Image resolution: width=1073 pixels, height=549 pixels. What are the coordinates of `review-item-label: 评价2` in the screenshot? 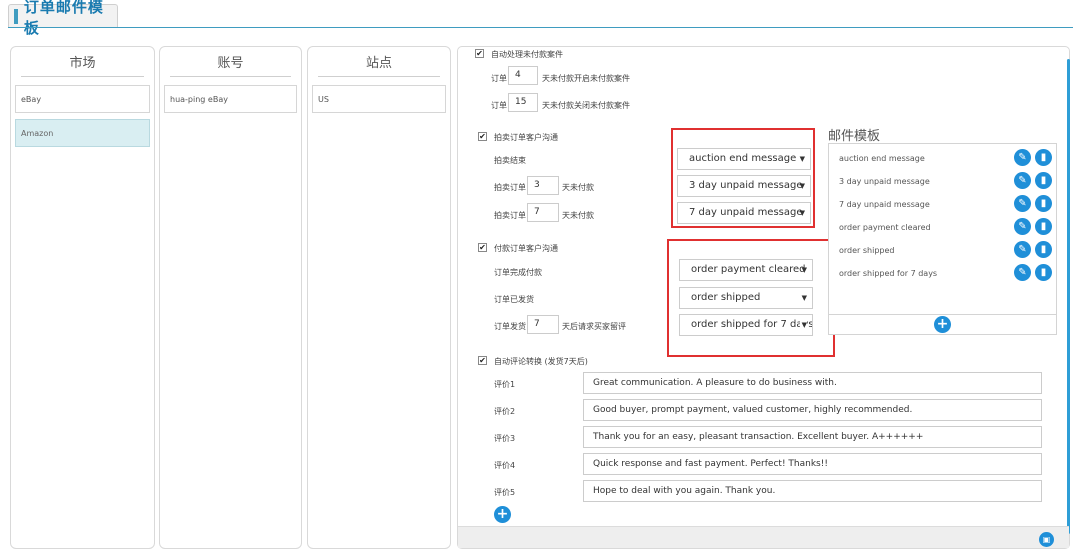 It's located at (505, 411).